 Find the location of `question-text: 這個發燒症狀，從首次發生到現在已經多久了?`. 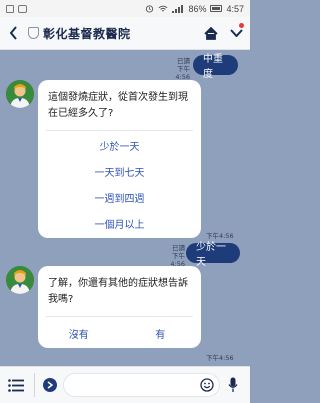

question-text: 這個發燒症狀，從首次發生到現在已經多久了? is located at coordinates (118, 105).